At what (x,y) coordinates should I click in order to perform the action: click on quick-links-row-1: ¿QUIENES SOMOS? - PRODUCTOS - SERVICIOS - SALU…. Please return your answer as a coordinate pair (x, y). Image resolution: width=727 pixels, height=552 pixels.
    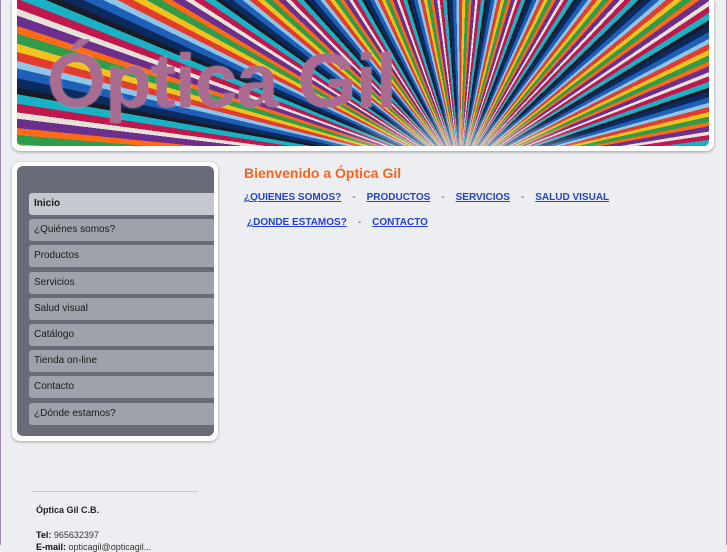
    Looking at the image, I should click on (426, 197).